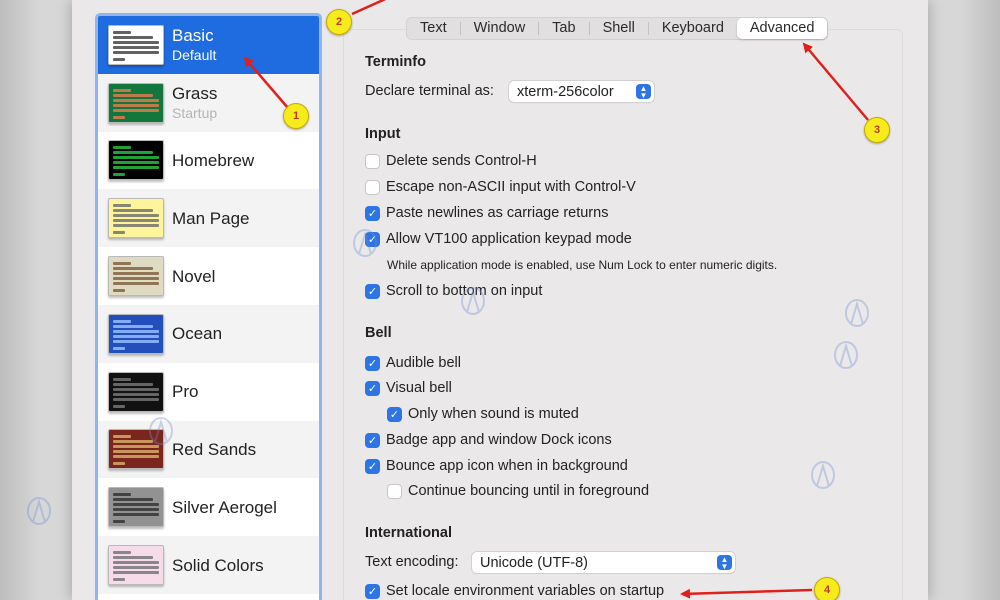 Image resolution: width=1000 pixels, height=600 pixels. Describe the element at coordinates (827, 588) in the screenshot. I see `annotation-badge-4: 4` at that location.